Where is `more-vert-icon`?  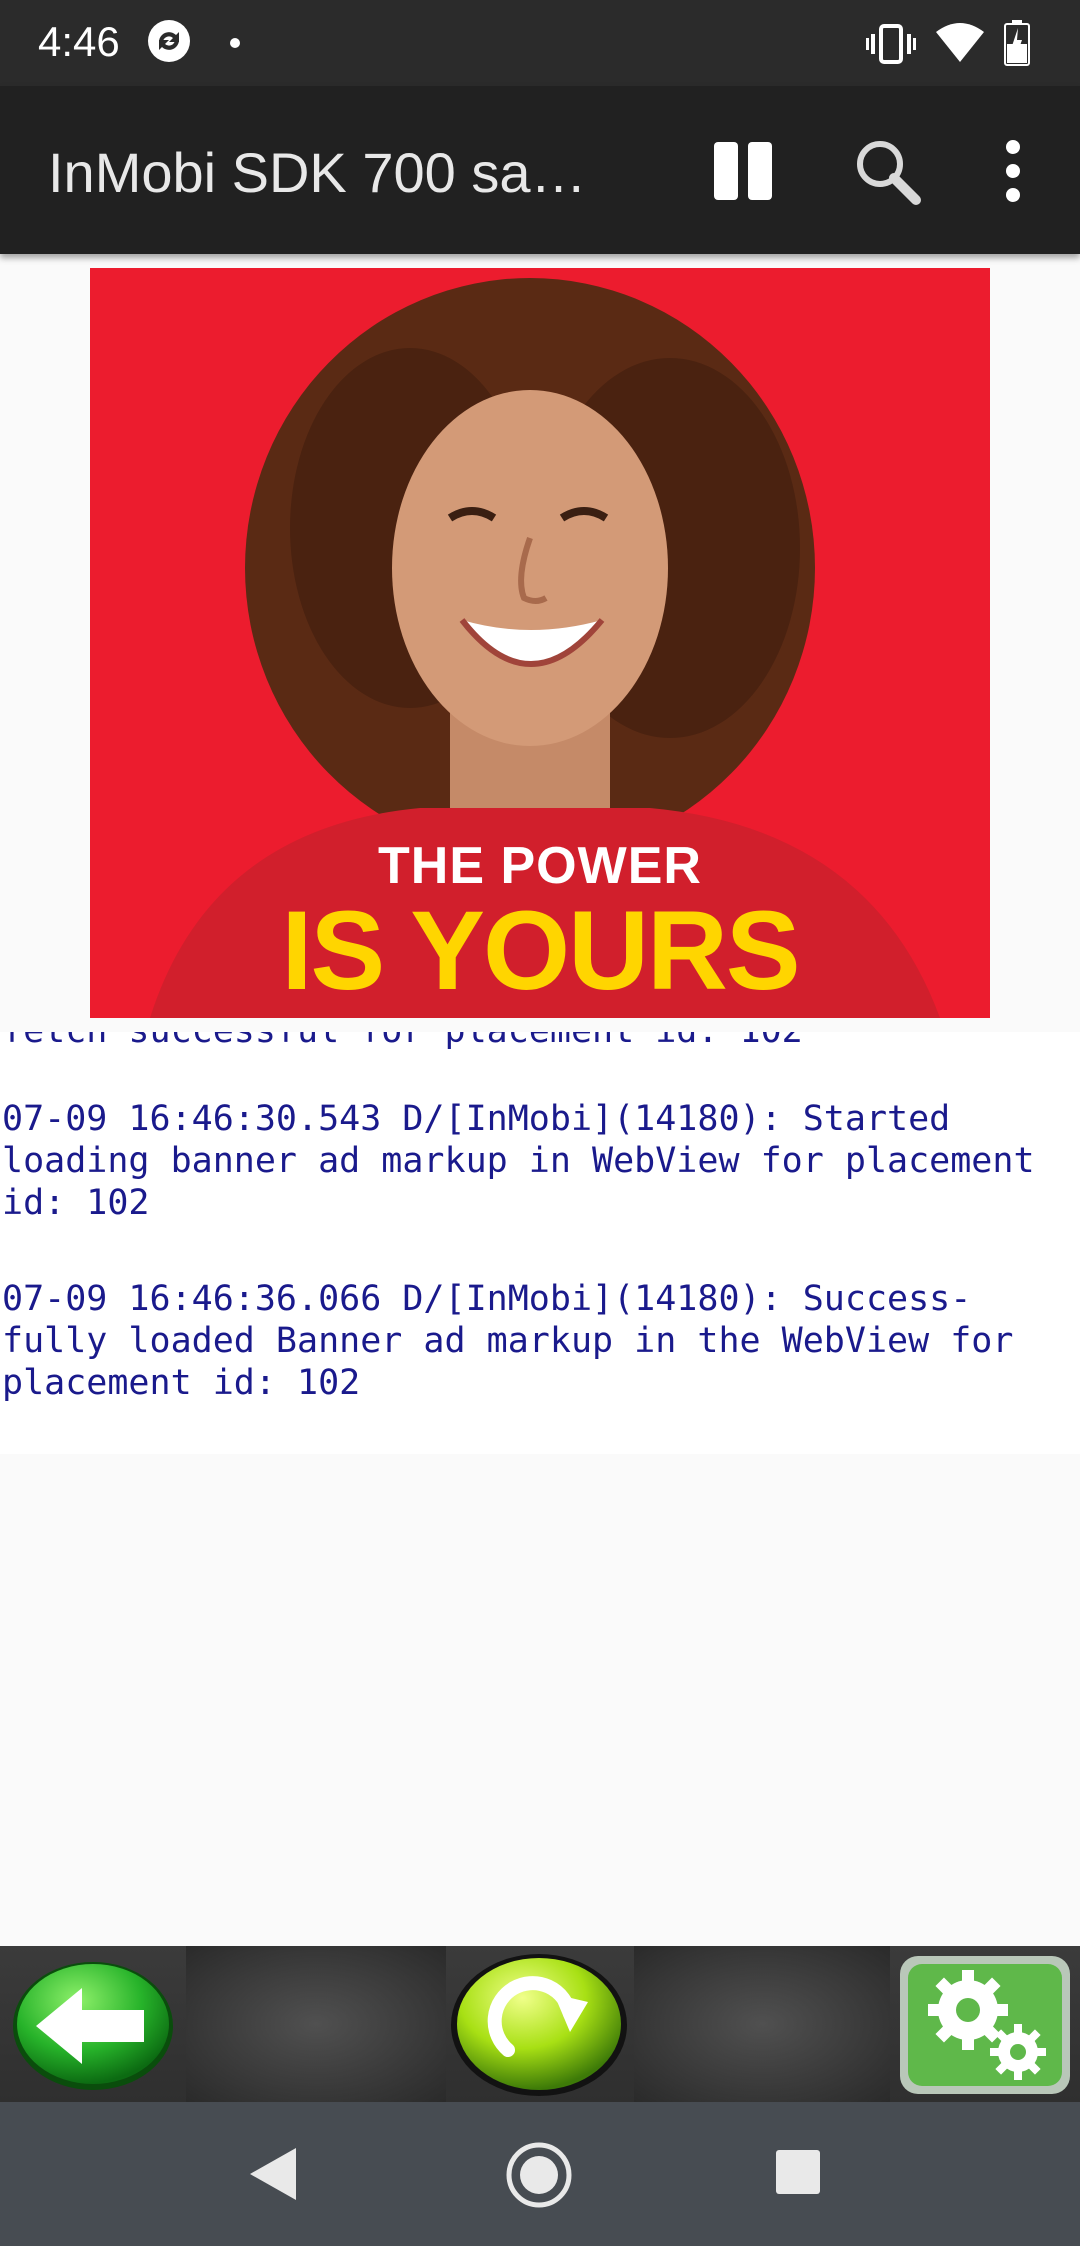 more-vert-icon is located at coordinates (1013, 171).